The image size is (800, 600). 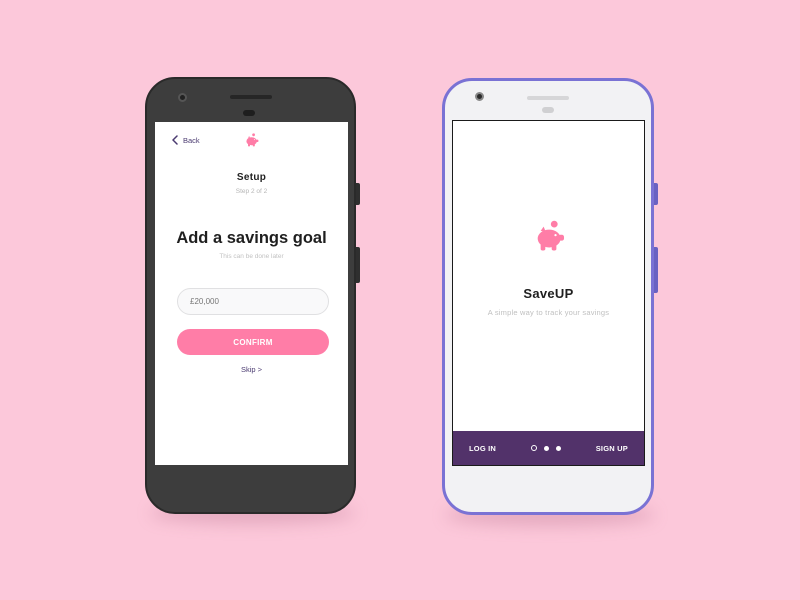 I want to click on pagination-dots, so click(x=545, y=448).